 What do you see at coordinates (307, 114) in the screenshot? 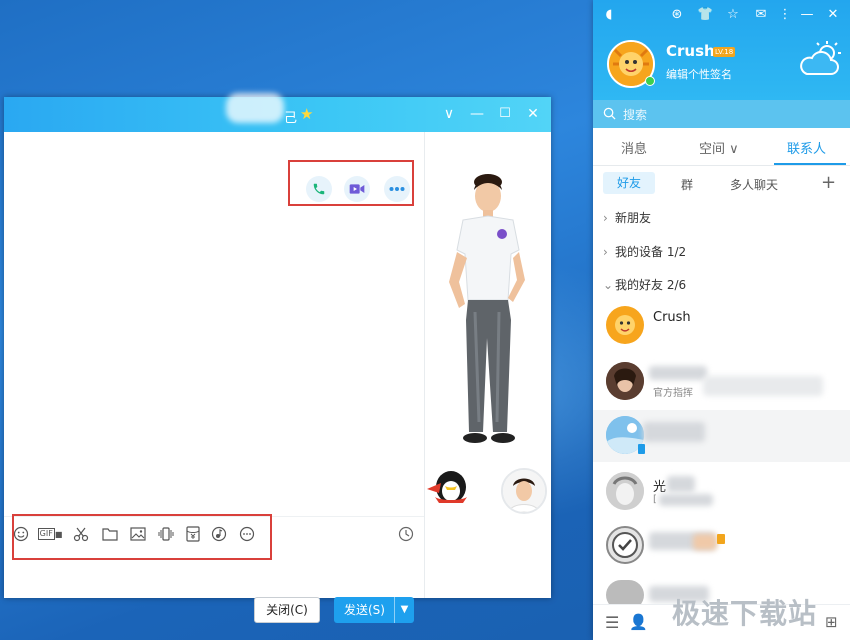
I see `star-icon: ★` at bounding box center [307, 114].